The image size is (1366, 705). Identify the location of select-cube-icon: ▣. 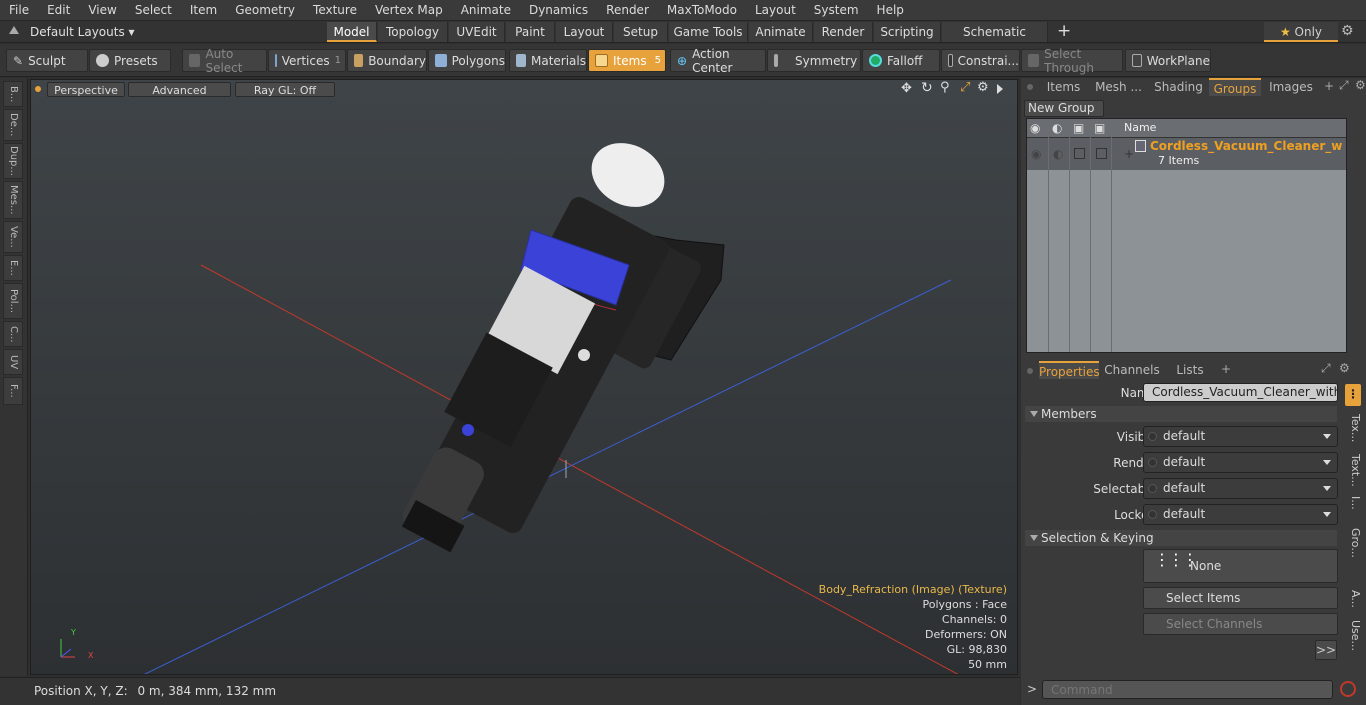
(1099, 128).